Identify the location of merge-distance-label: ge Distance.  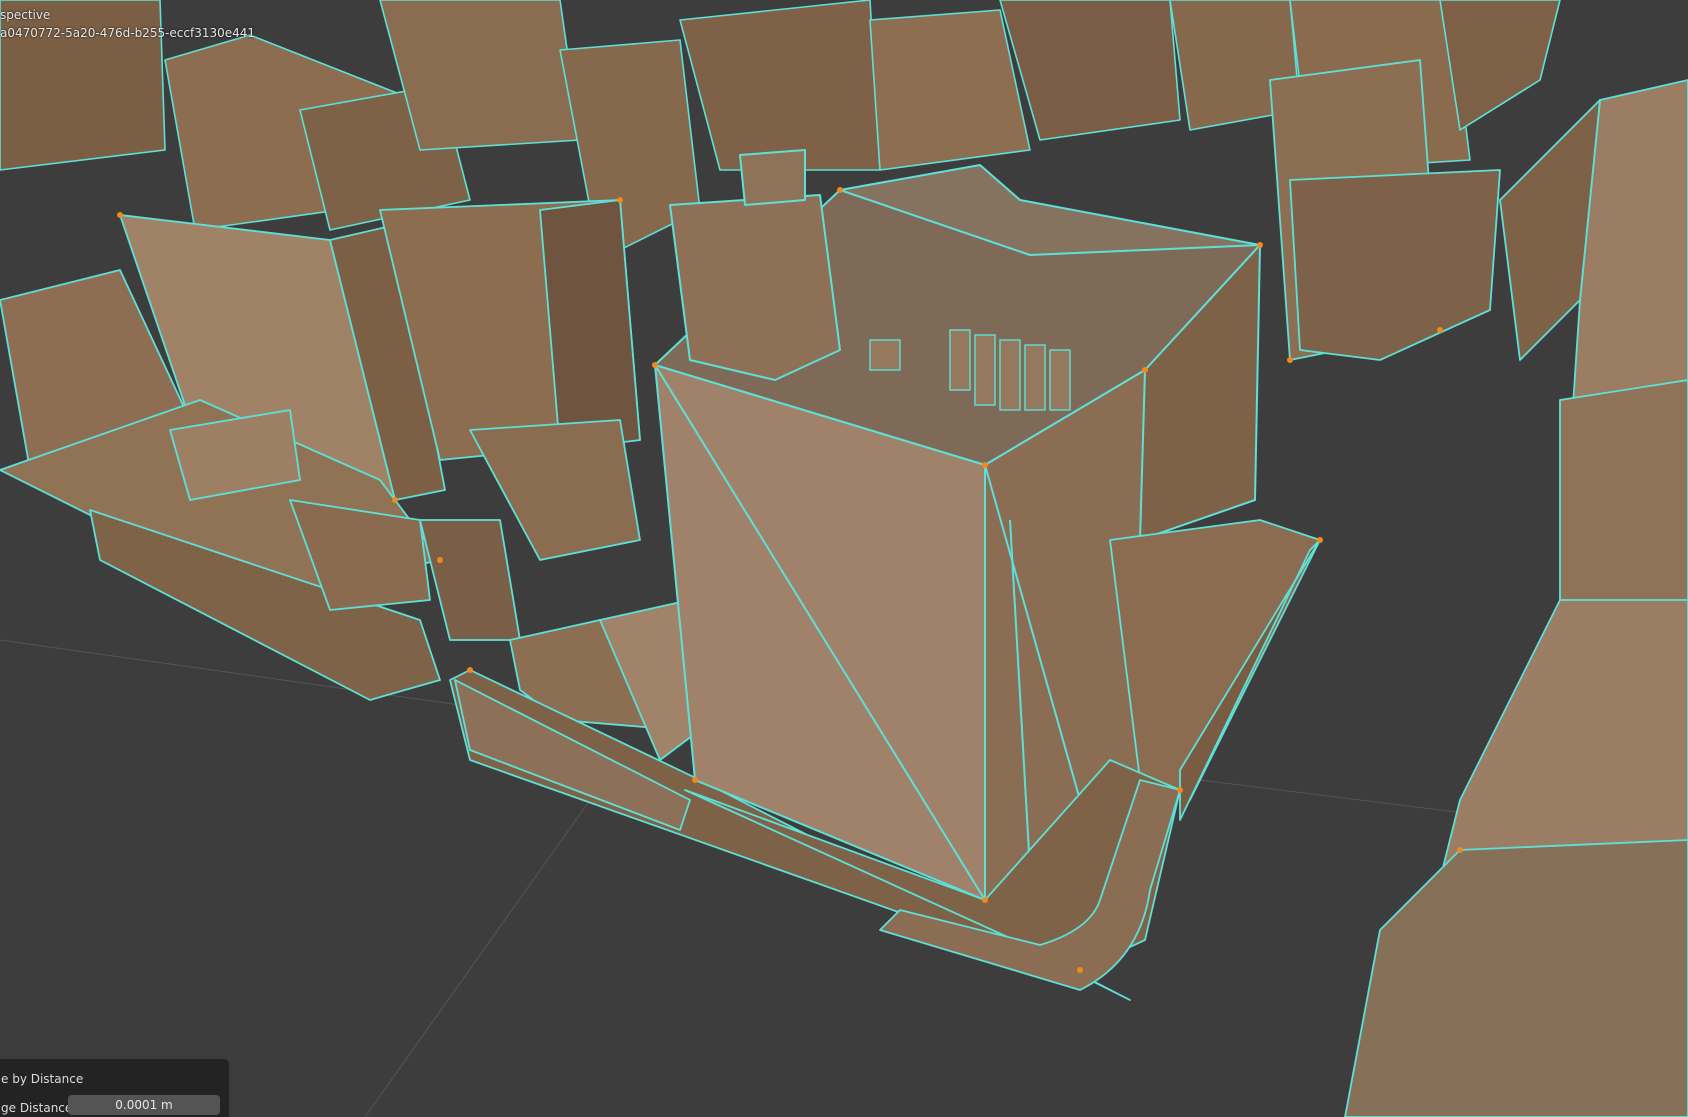
(37, 1108).